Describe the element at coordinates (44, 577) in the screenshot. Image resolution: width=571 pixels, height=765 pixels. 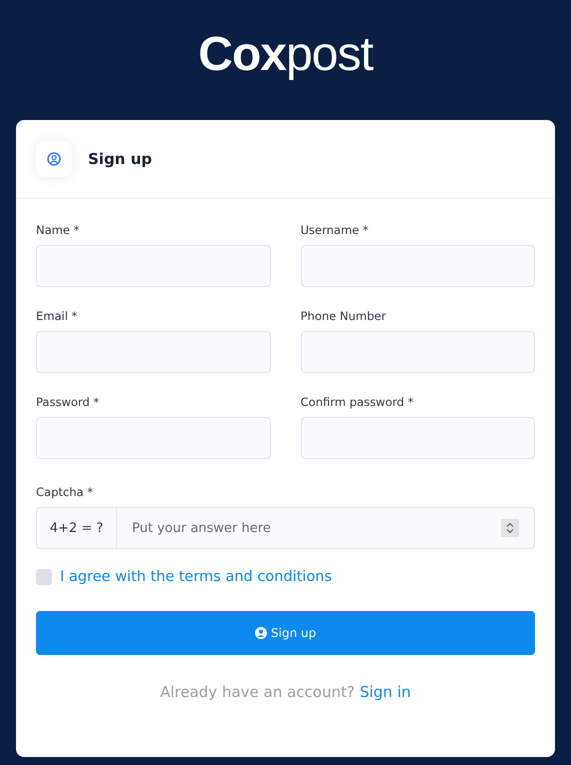
I see `checkbox` at that location.